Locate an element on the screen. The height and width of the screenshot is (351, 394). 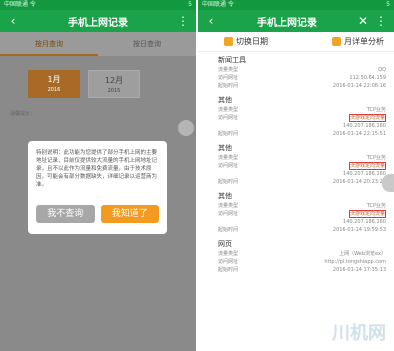
cancel-button: 我不查询 is located at coordinates (65, 214).